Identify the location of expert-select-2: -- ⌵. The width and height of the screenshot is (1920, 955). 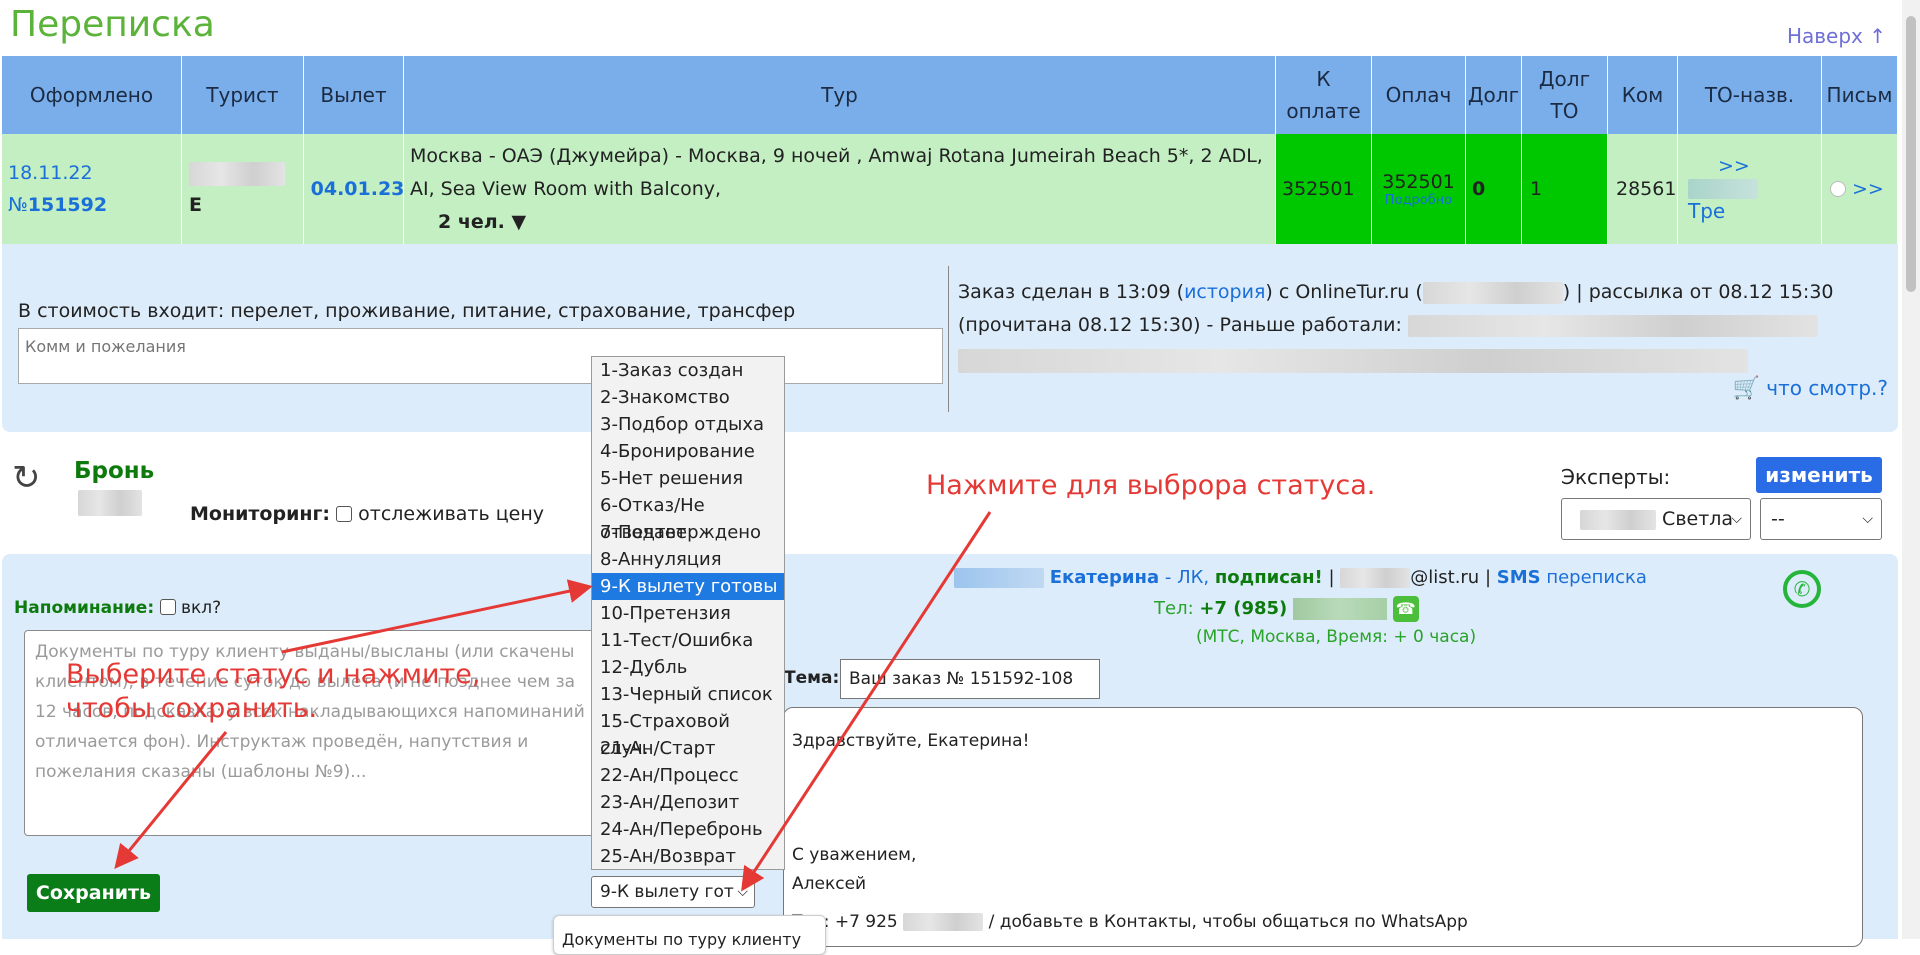
(1821, 519).